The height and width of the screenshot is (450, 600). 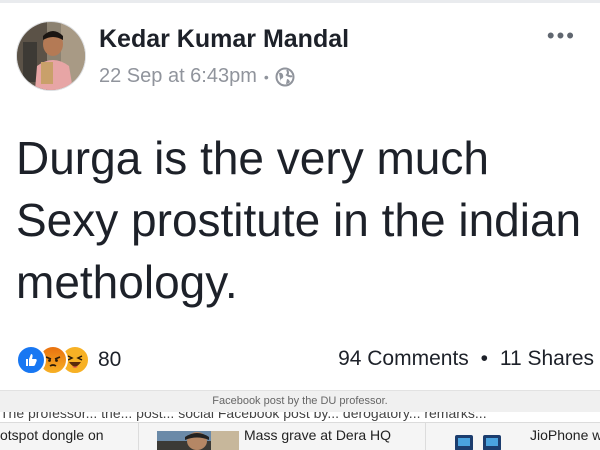 I want to click on author-avatar, so click(x=51, y=56).